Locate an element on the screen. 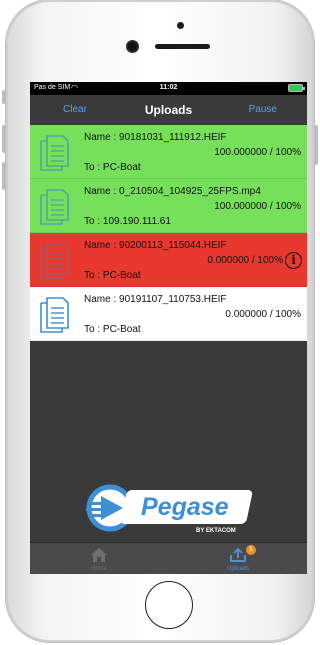  logo-tagline-text: BY EKTACOM is located at coordinates (216, 531).